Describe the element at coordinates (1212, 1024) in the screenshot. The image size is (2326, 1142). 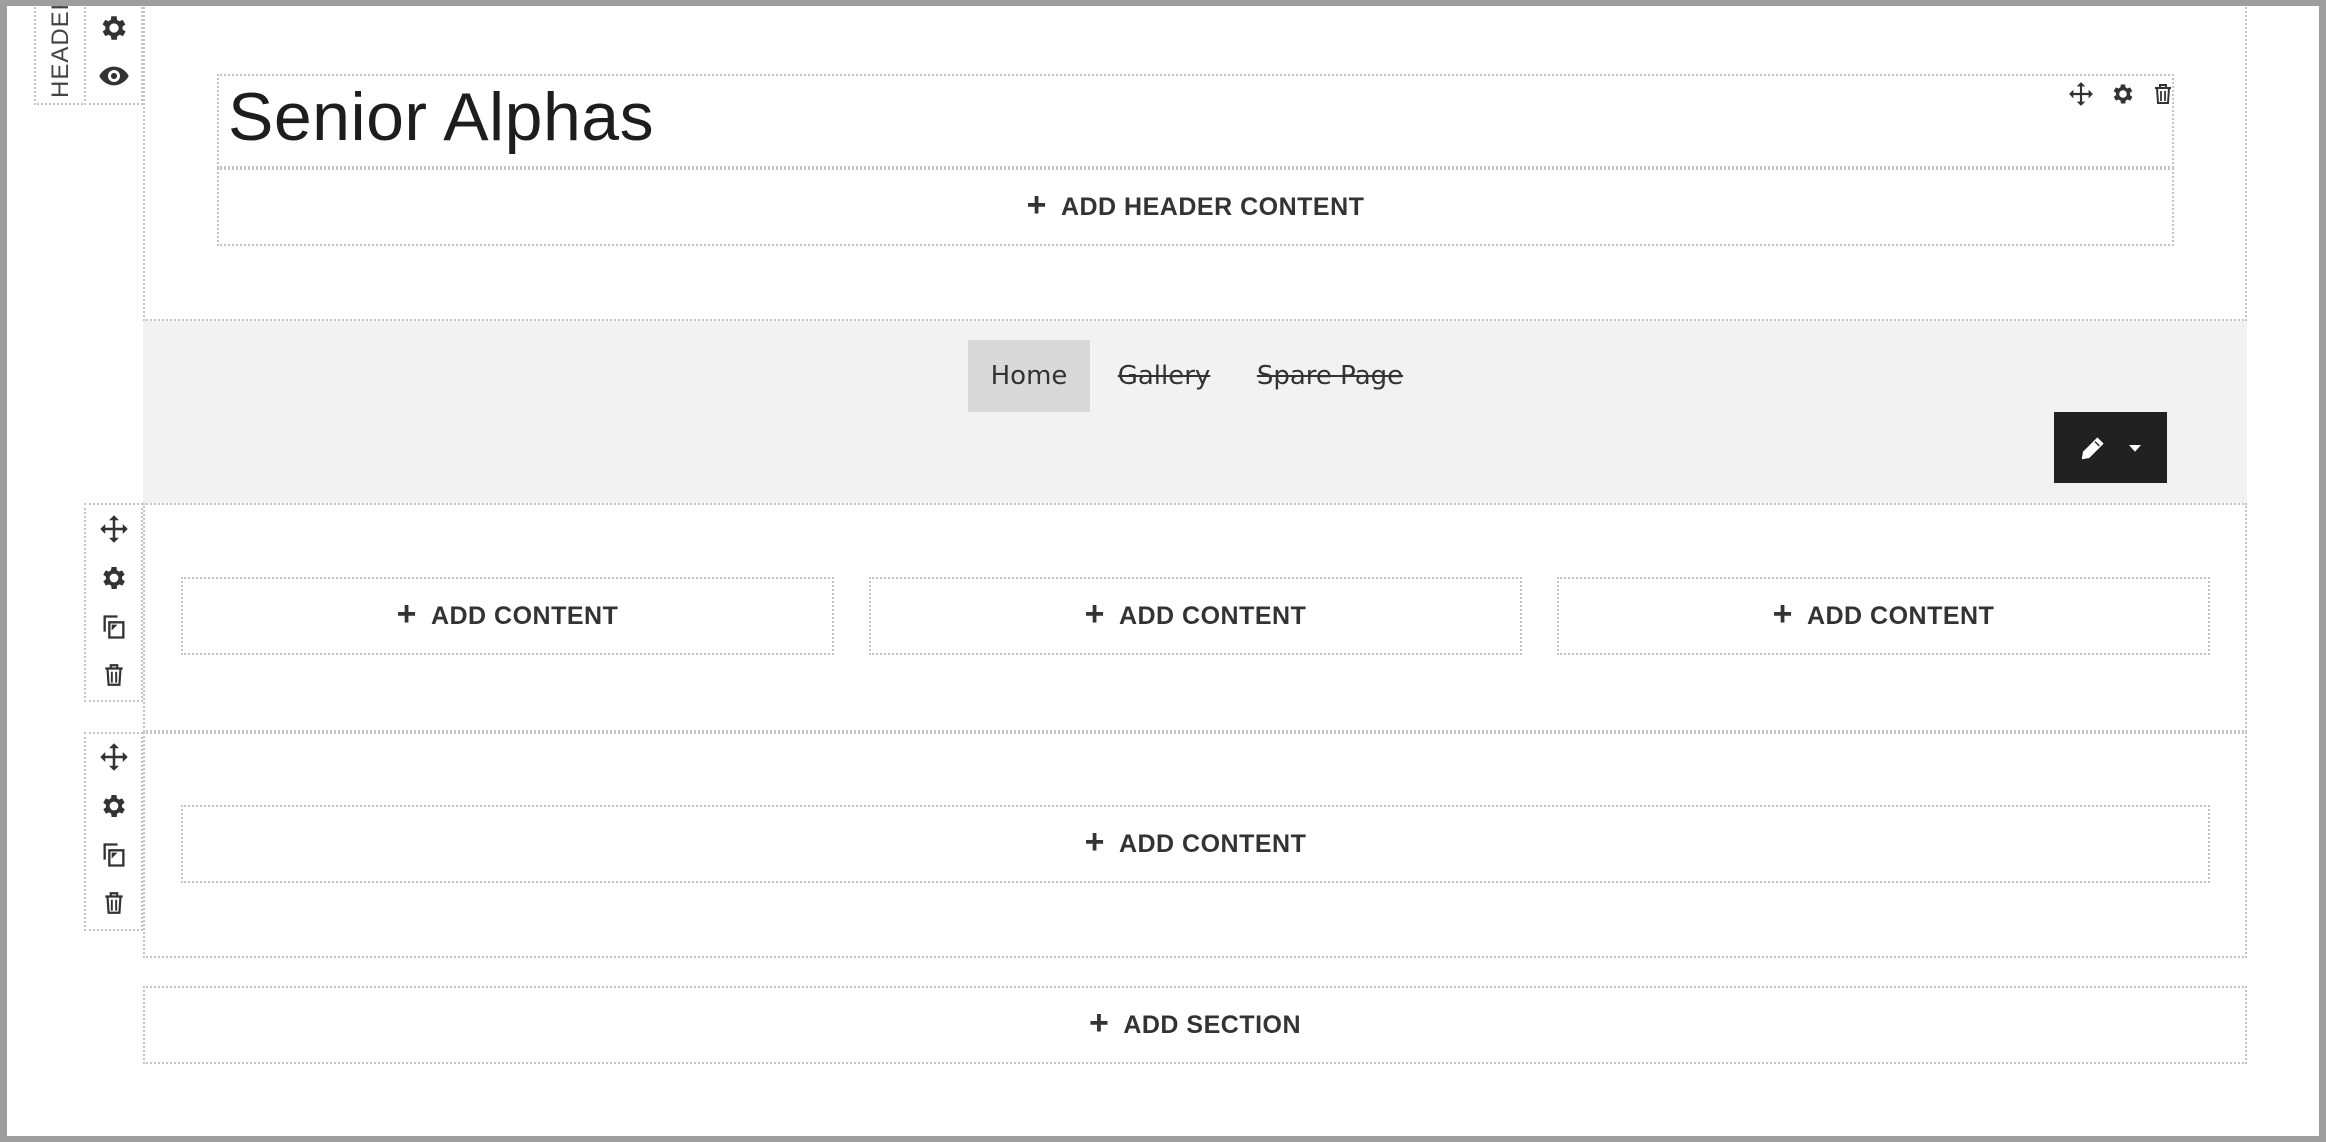
I see `add-section-label: ADD SECTION` at that location.